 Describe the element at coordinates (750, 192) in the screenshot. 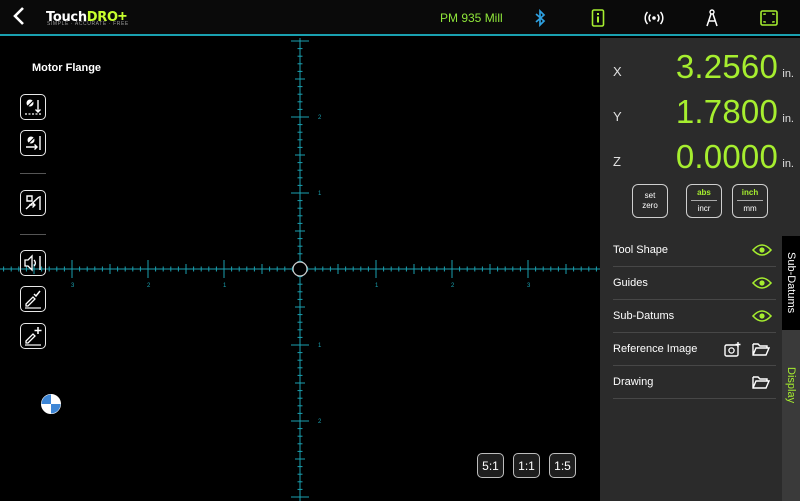

I see `inch-label: inch` at that location.